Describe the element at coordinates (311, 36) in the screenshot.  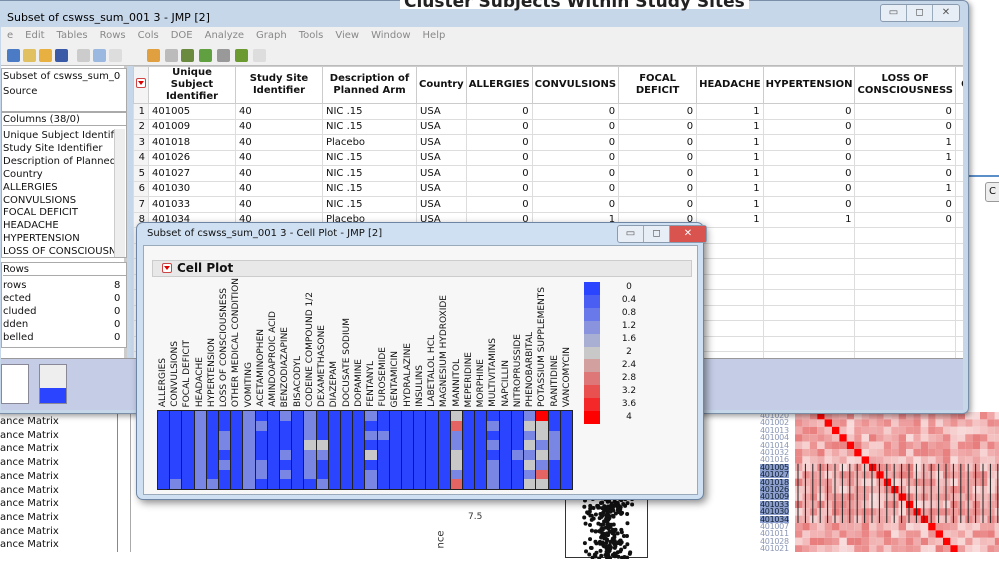
I see `menu-tools: Tools` at that location.